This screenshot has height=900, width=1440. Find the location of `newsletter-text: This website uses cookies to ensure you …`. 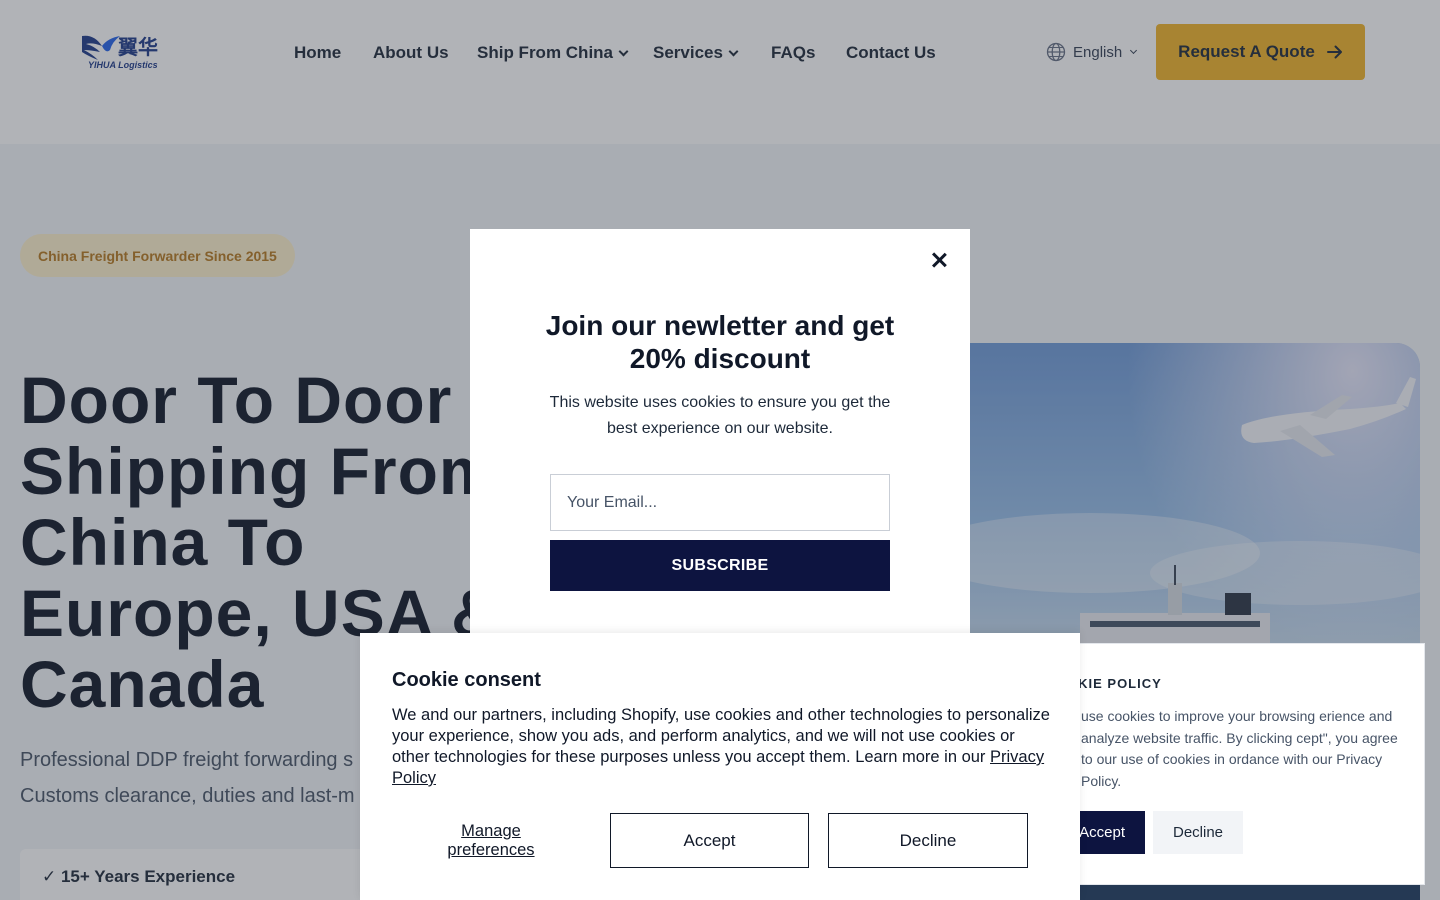

newsletter-text: This website uses cookies to ensure you … is located at coordinates (720, 415).